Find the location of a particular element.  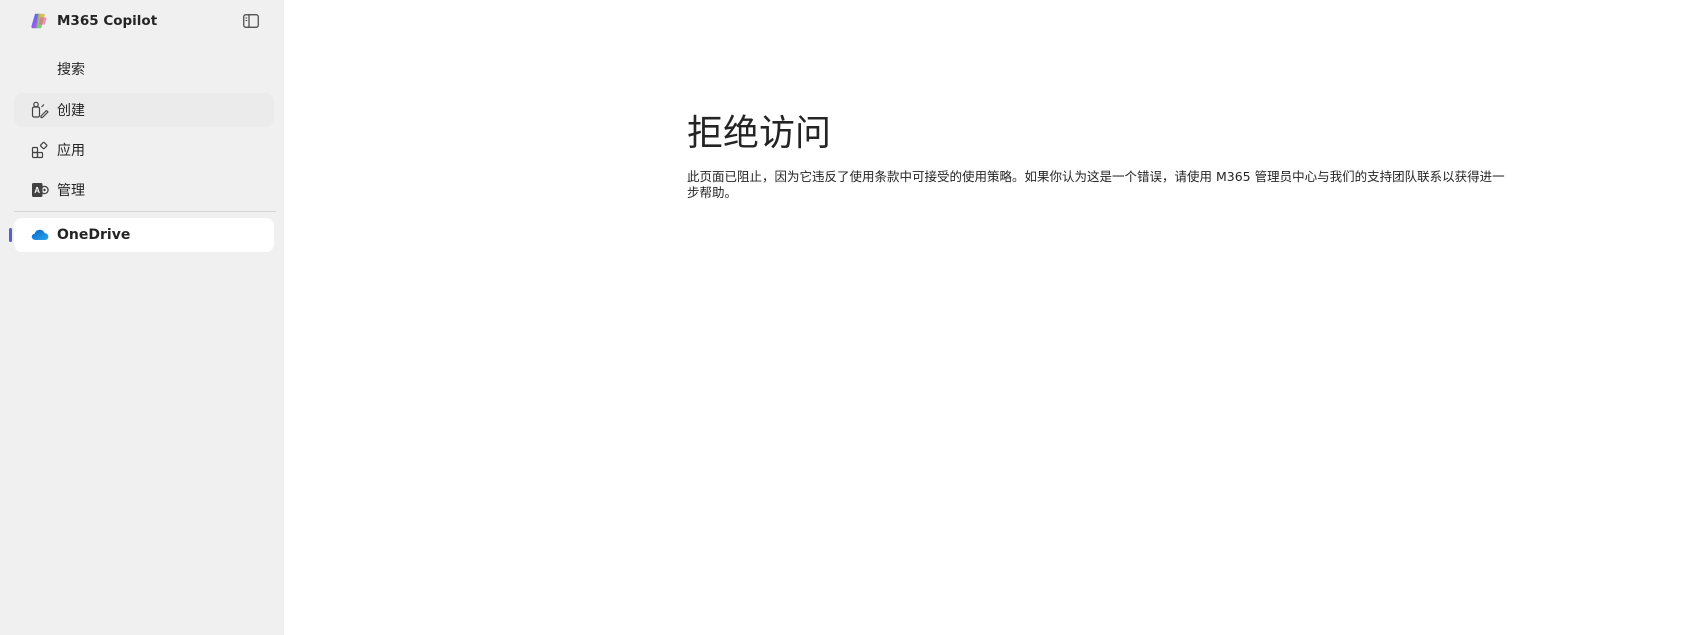

sidebar-item-label: 管理 is located at coordinates (71, 191).